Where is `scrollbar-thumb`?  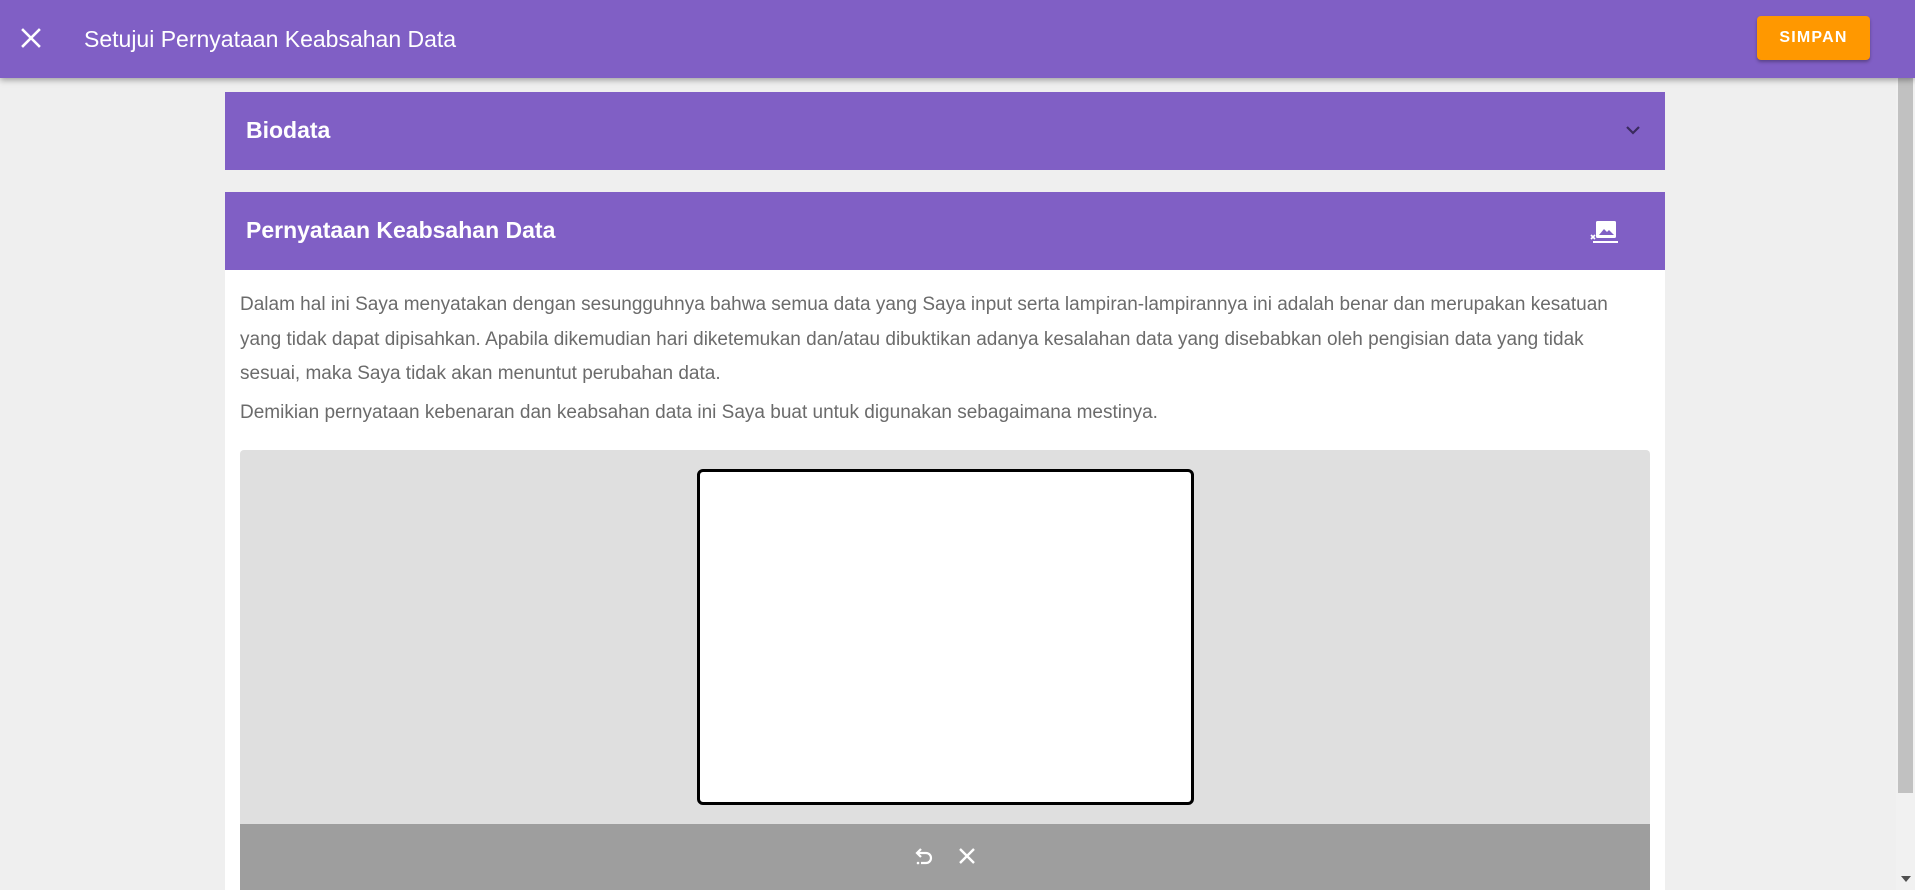
scrollbar-thumb is located at coordinates (1905, 435).